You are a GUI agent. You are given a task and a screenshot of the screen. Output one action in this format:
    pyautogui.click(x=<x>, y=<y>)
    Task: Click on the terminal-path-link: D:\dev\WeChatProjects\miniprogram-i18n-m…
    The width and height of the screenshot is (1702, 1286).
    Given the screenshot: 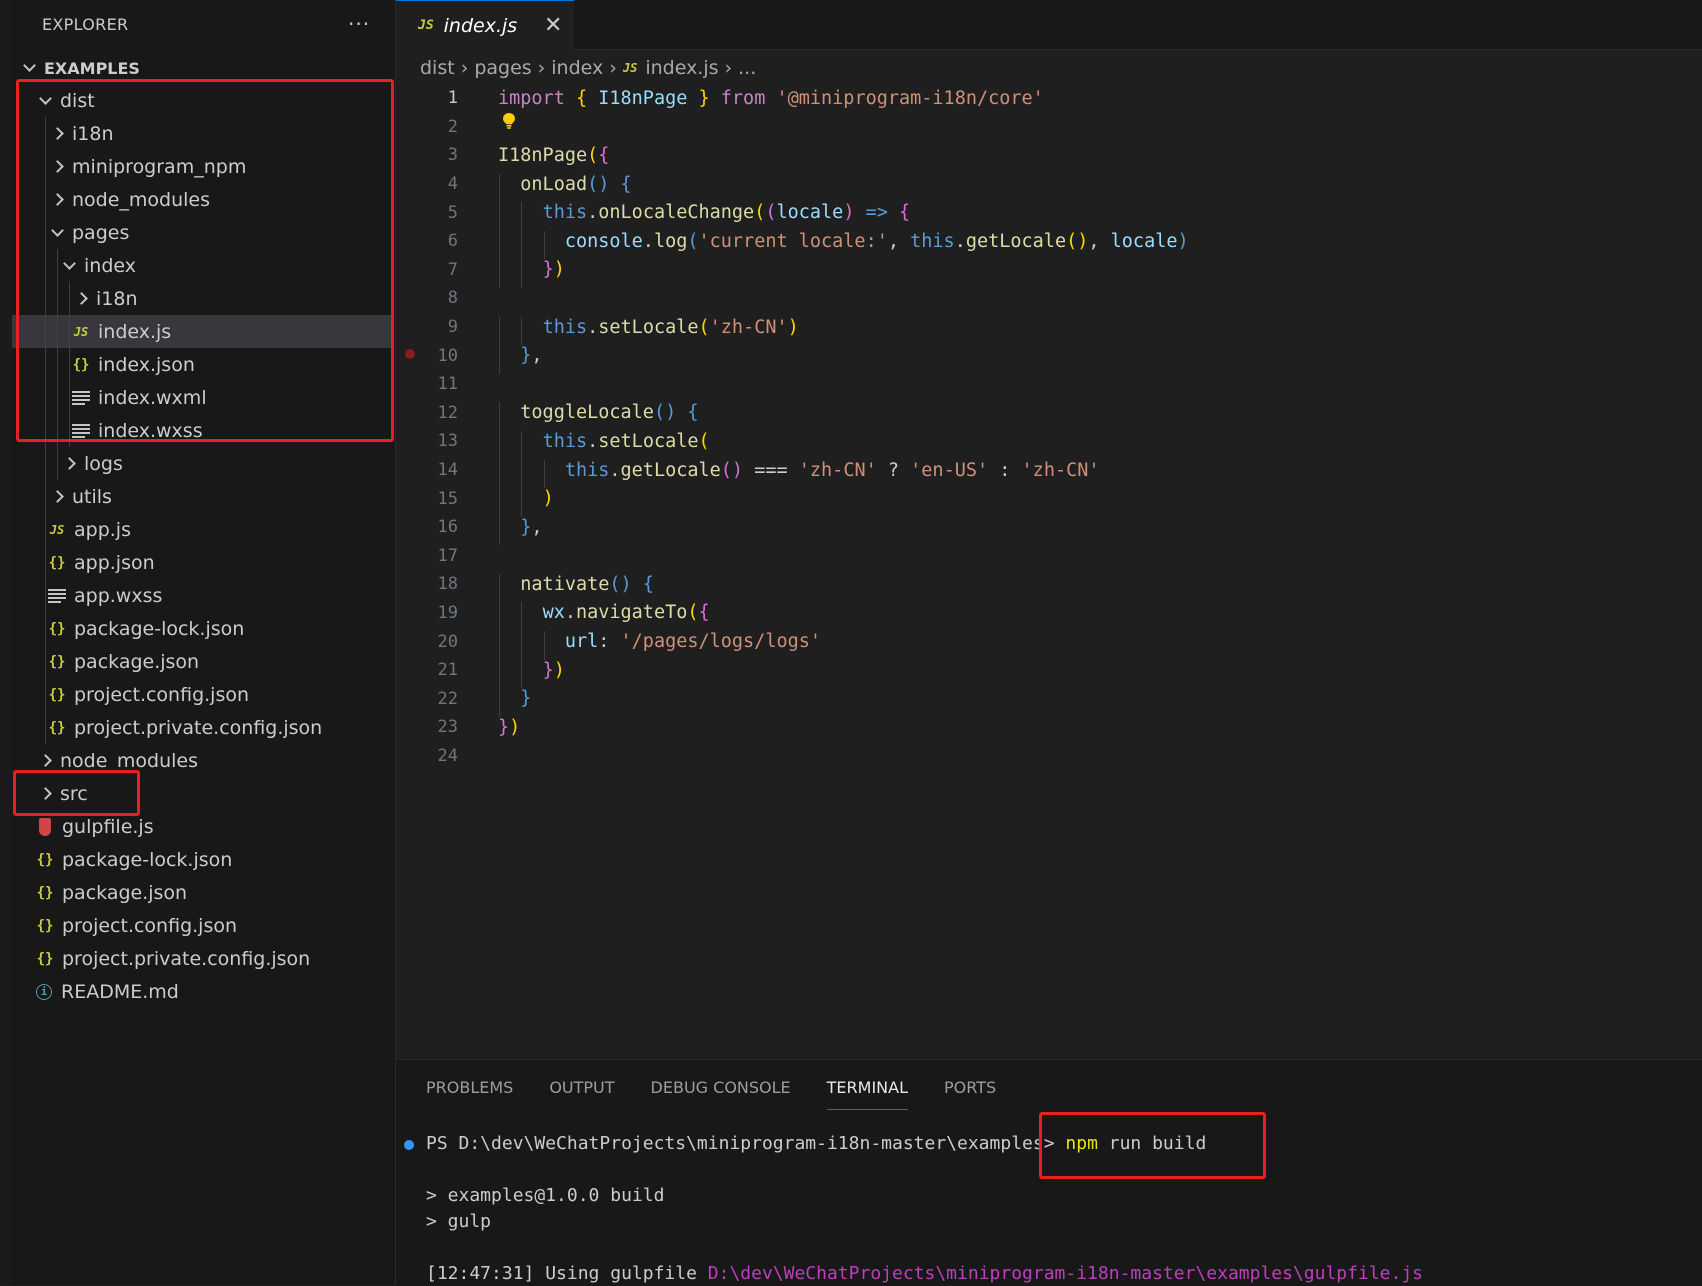 What is the action you would take?
    pyautogui.click(x=1065, y=1273)
    